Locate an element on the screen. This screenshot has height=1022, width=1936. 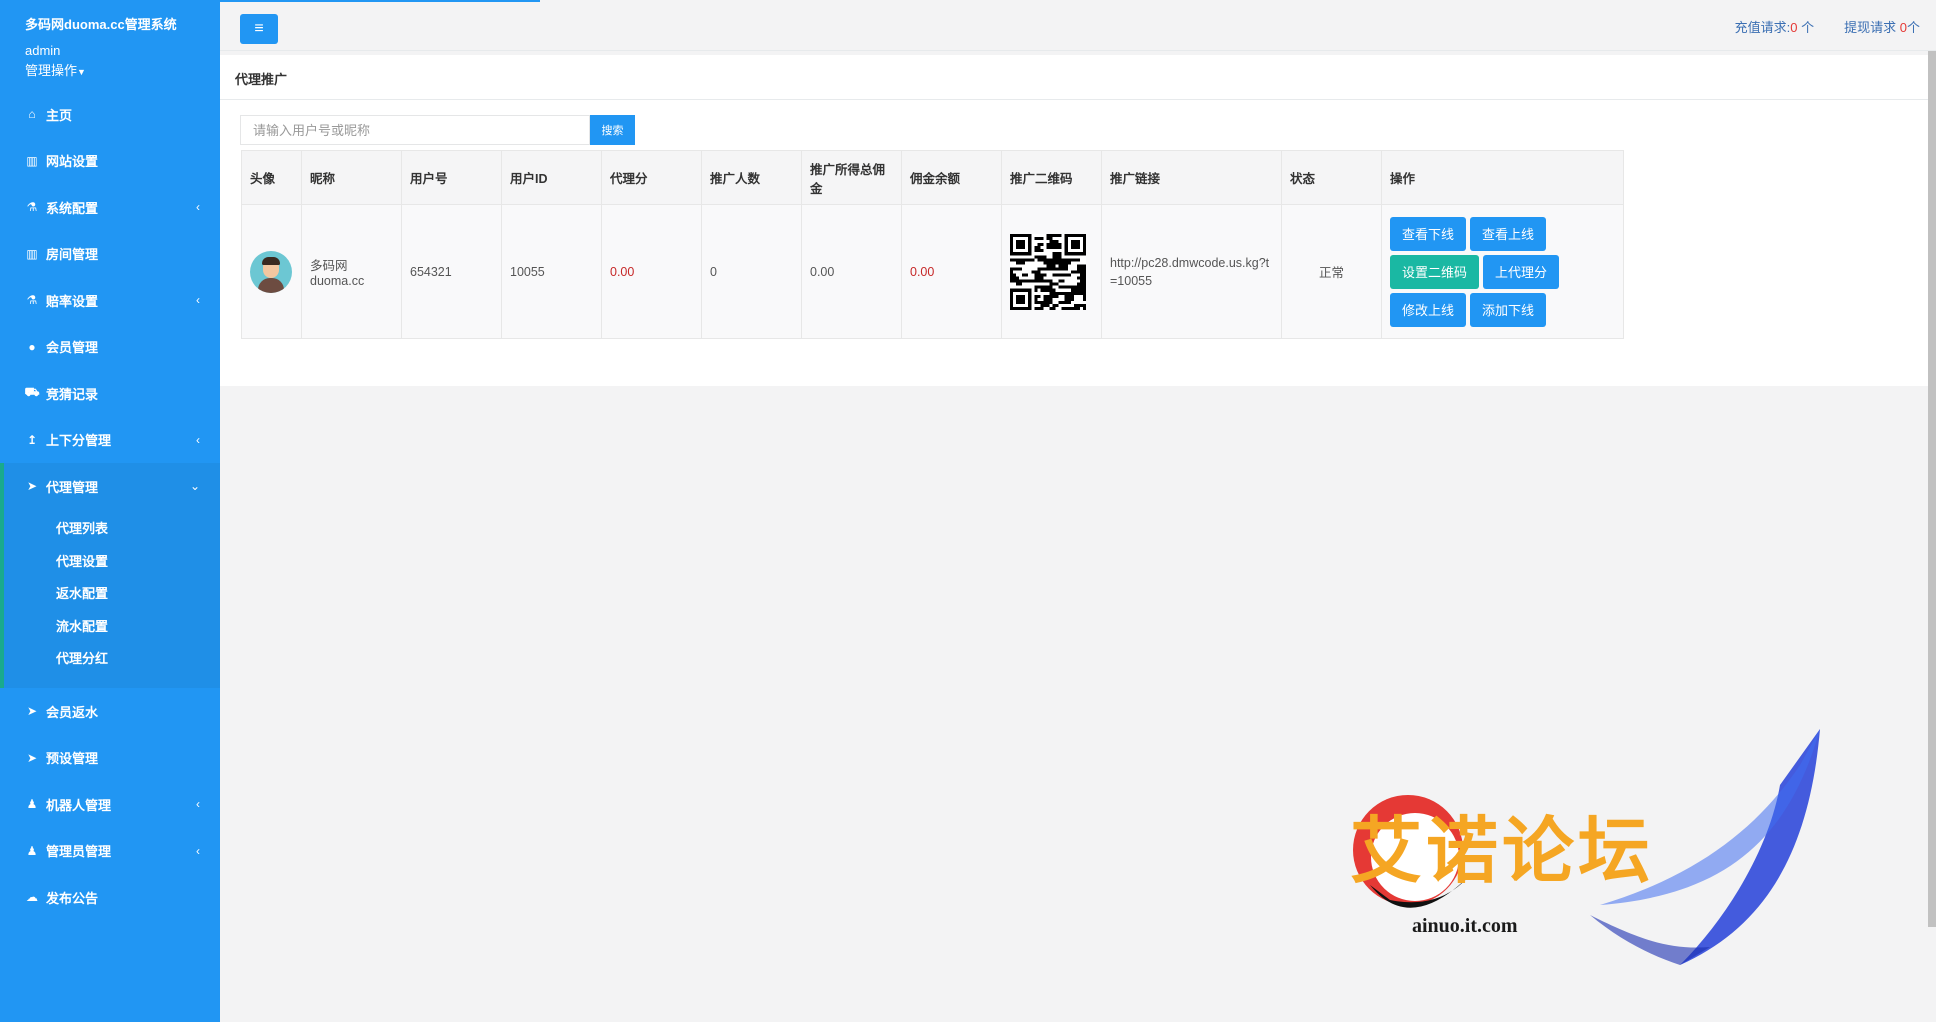
flask-icon: ⚗ is located at coordinates (32, 207).